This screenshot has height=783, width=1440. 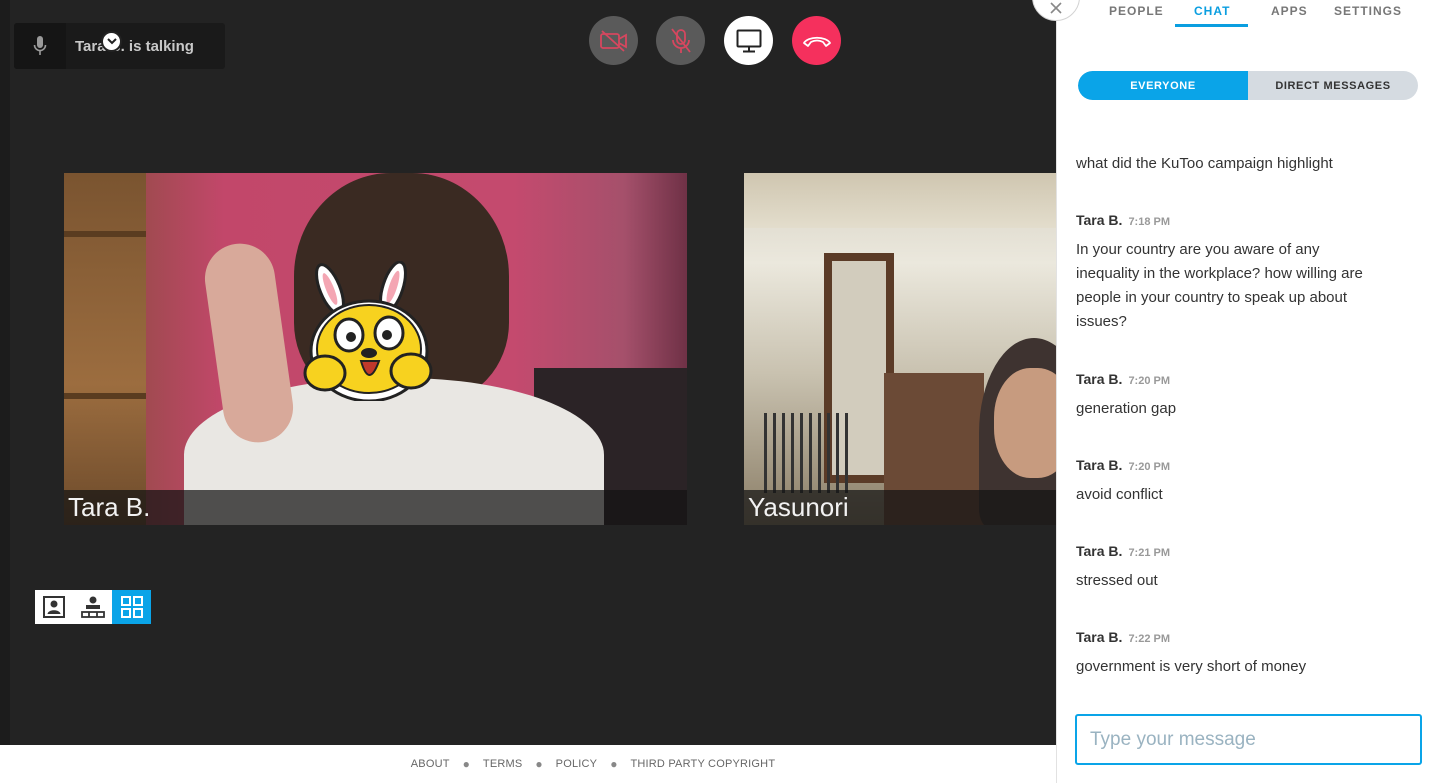 I want to click on sticker-icon, so click(x=369, y=331).